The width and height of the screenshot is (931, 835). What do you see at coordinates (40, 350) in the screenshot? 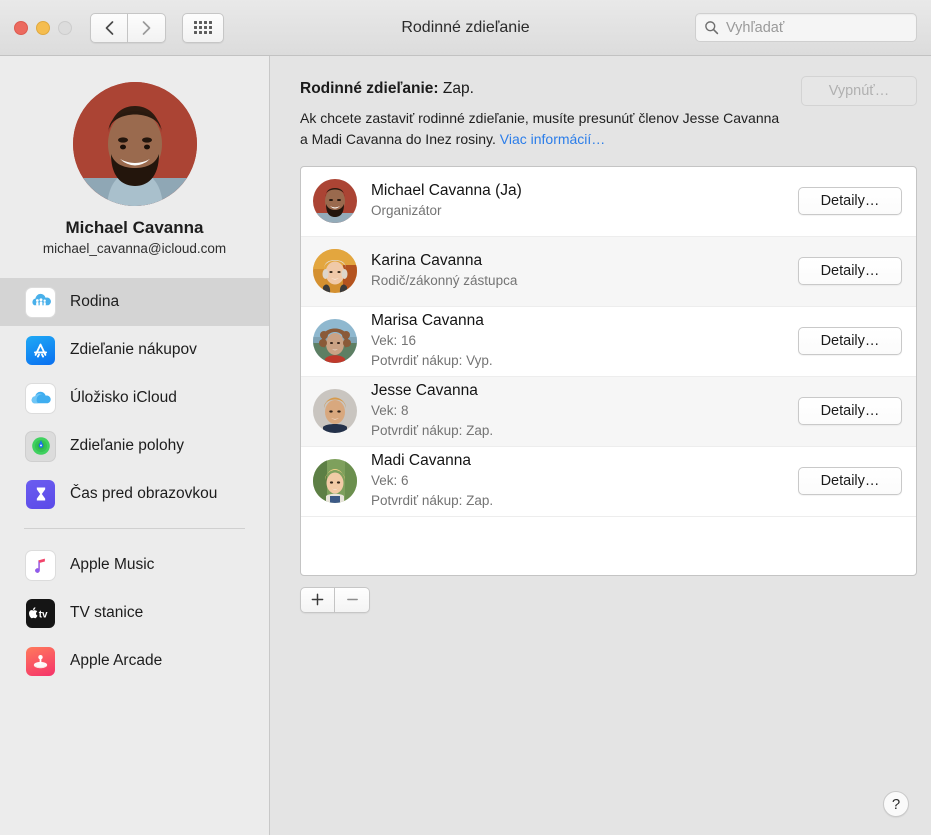
I see `app-store-icon` at bounding box center [40, 350].